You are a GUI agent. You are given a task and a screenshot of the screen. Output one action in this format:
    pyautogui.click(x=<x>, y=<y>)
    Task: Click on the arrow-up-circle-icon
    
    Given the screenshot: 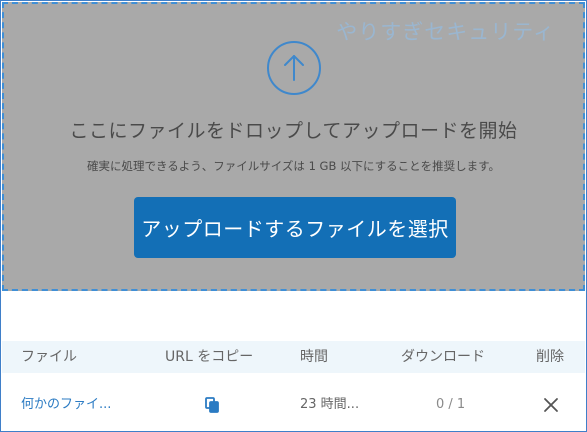 What is the action you would take?
    pyautogui.click(x=294, y=68)
    